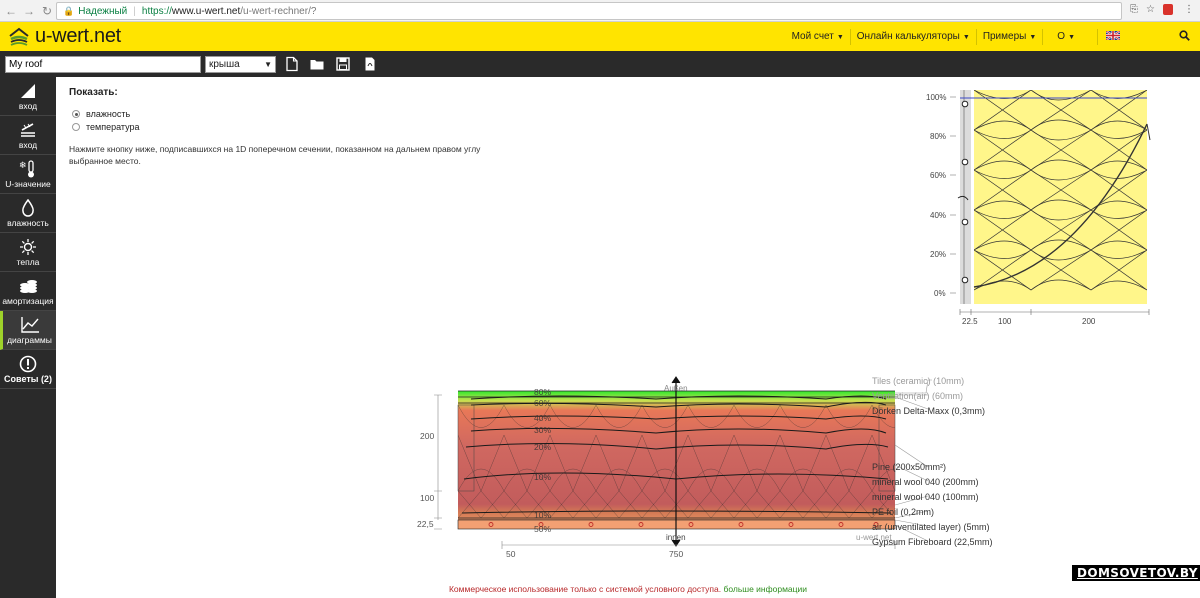 This screenshot has height=598, width=1200. What do you see at coordinates (425, 524) in the screenshot?
I see `svg-text: 22,5` at bounding box center [425, 524].